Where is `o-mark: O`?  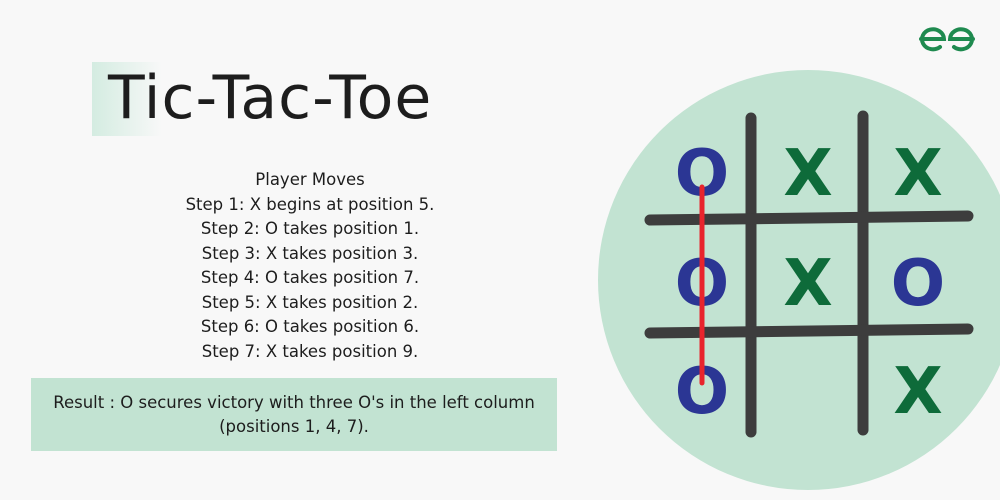
o-mark: O is located at coordinates (918, 284).